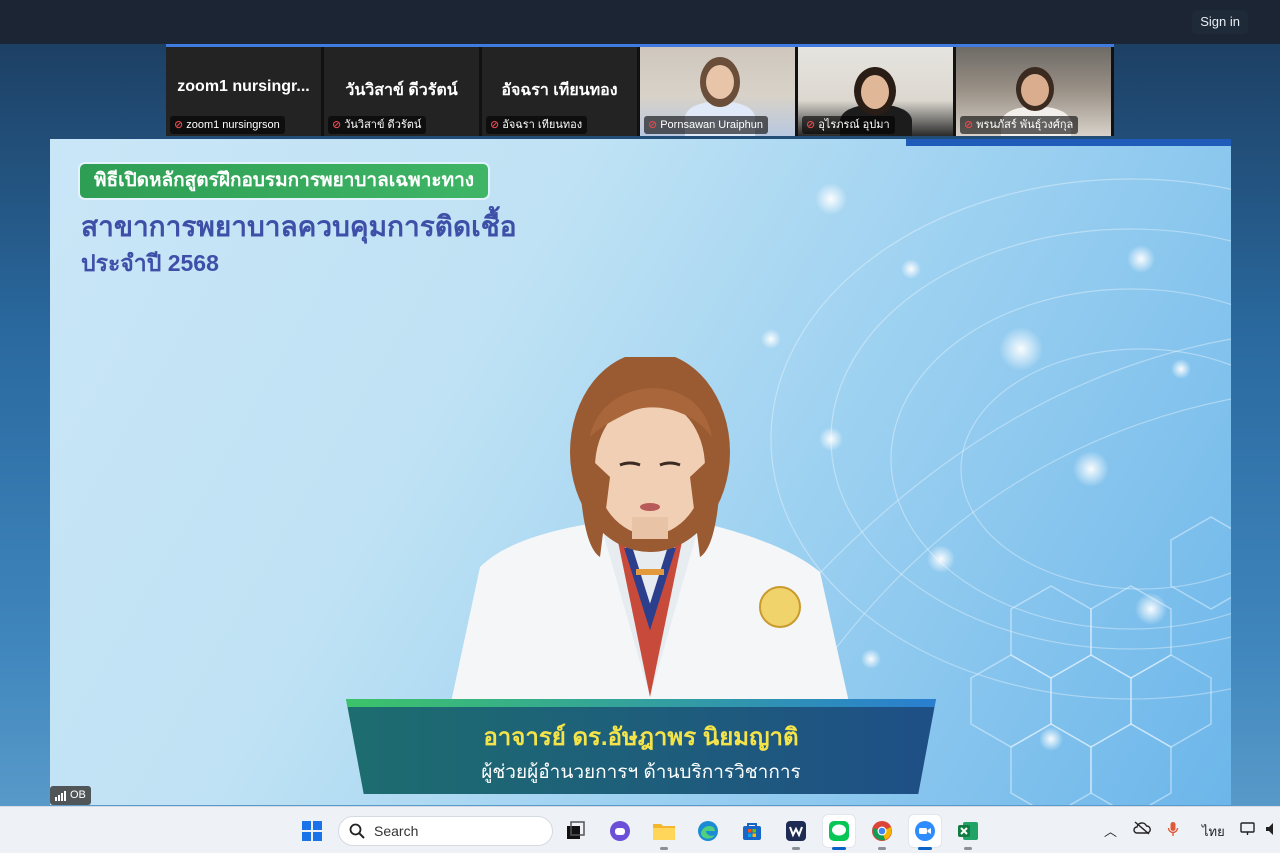 This screenshot has width=1280, height=853. I want to click on participant-label: ⊘ Pornsawan Uraiphun, so click(706, 125).